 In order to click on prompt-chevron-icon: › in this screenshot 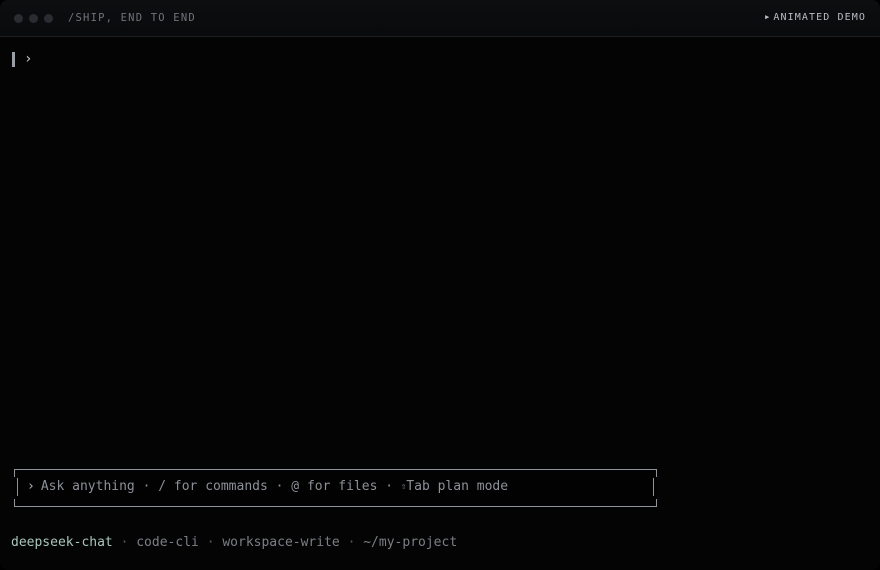, I will do `click(28, 59)`.